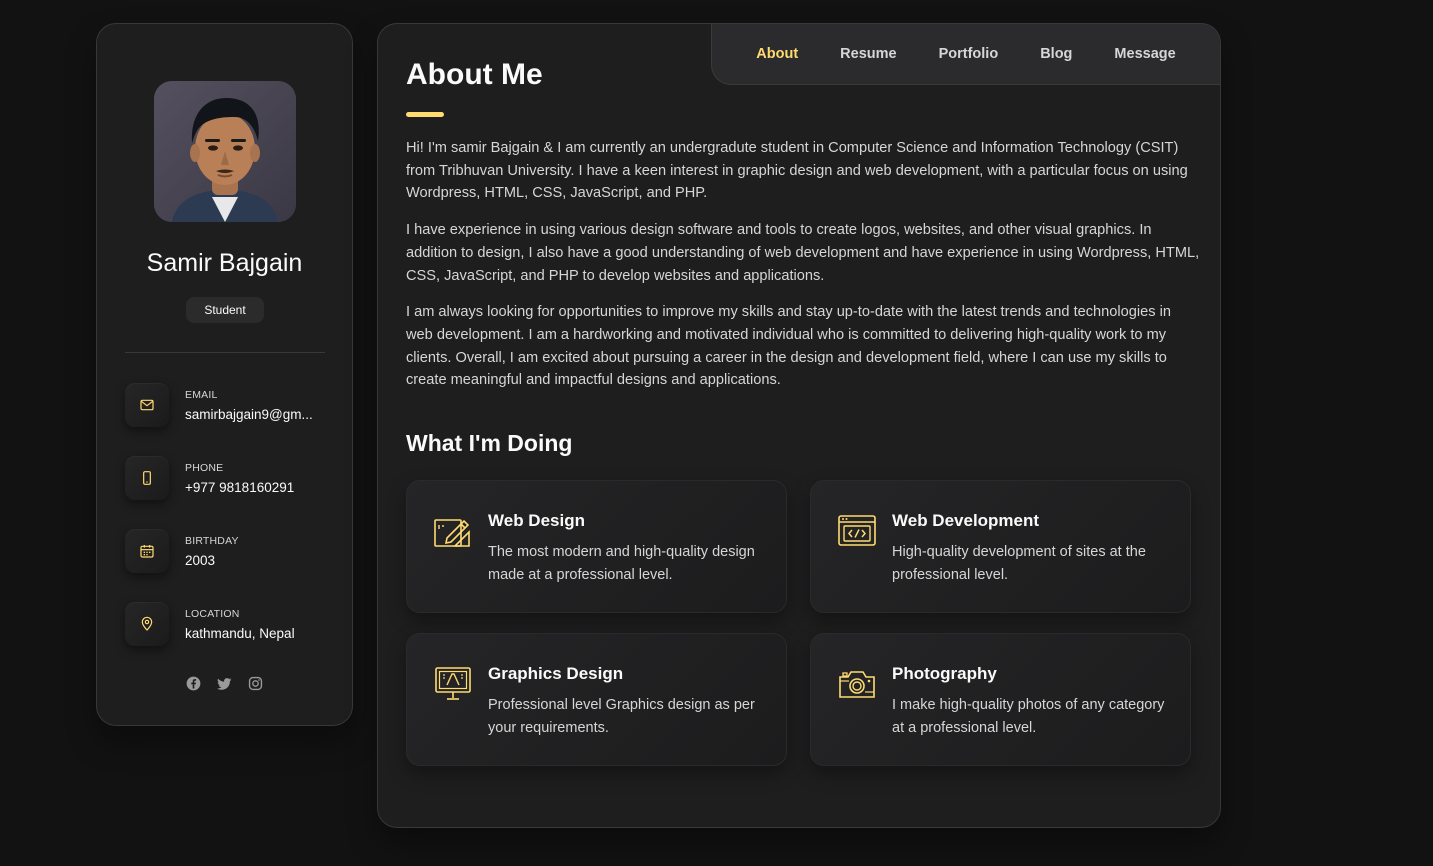 Image resolution: width=1433 pixels, height=866 pixels. What do you see at coordinates (453, 683) in the screenshot?
I see `monitor-design-icon` at bounding box center [453, 683].